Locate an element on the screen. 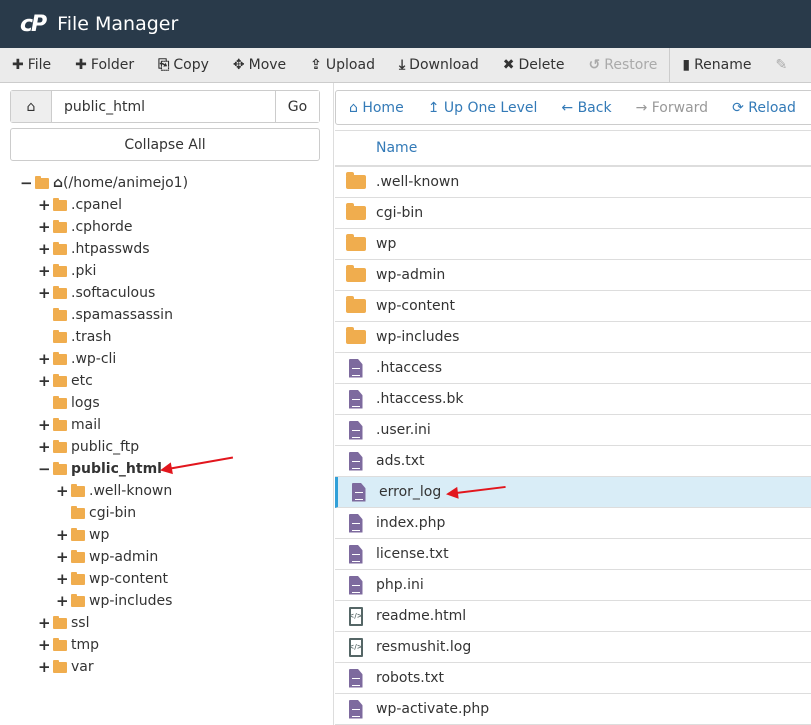 The height and width of the screenshot is (725, 811). file-row: wp-activate.php is located at coordinates (573, 709).